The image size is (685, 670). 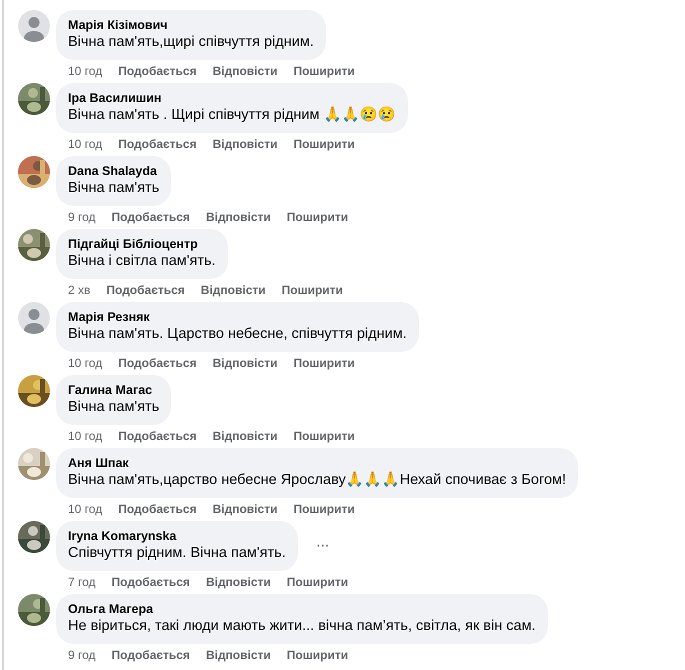 What do you see at coordinates (317, 480) in the screenshot?
I see `comment-text: Вічна пам'ять,царство небесне Ярославу🙏🙏🙏Нехай спочиває з Богом!` at bounding box center [317, 480].